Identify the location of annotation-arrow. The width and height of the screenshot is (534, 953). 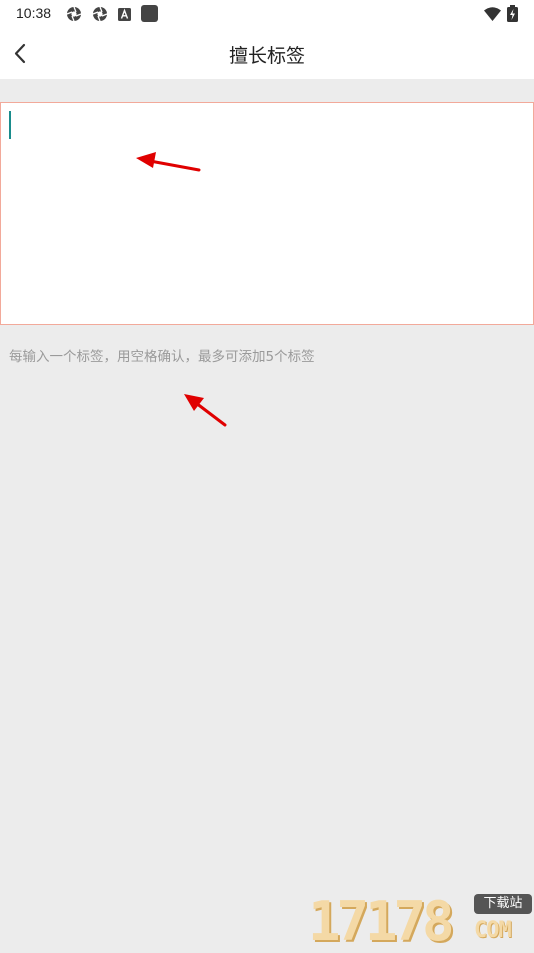
(205, 410).